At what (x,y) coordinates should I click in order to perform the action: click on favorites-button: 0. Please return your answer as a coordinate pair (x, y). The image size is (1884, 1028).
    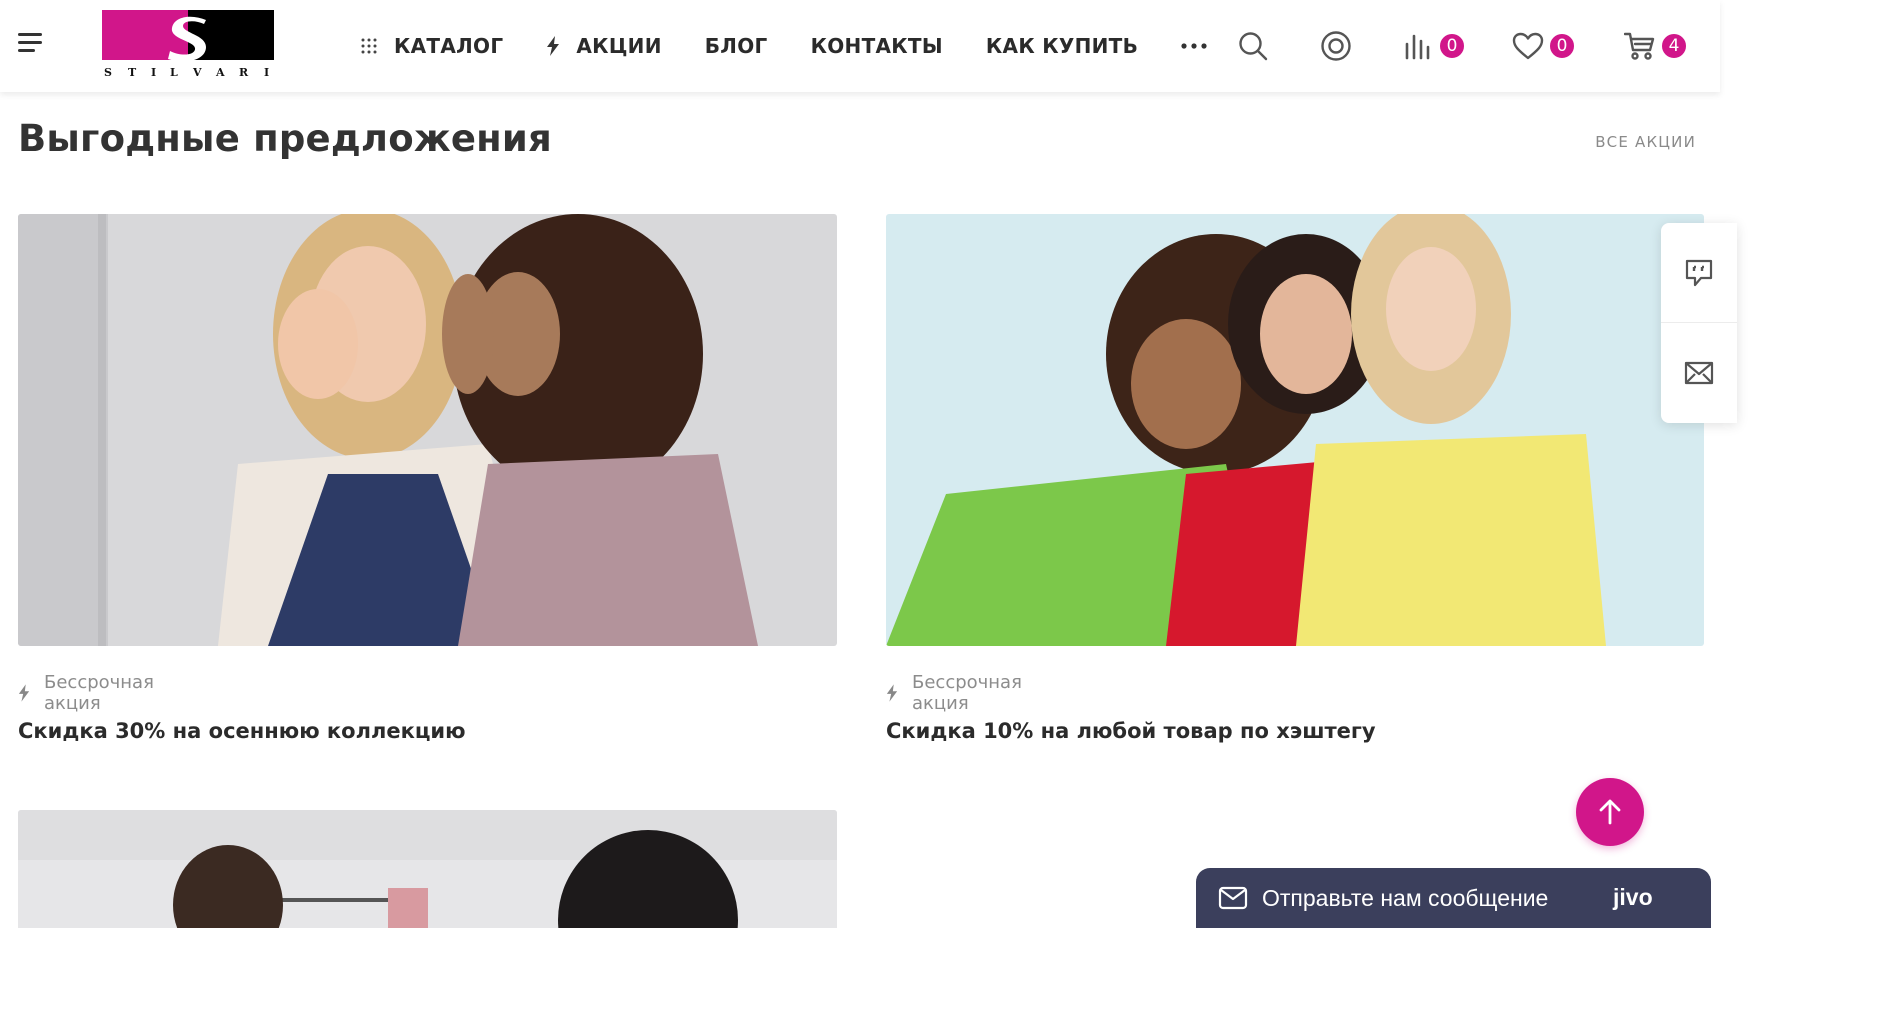
    Looking at the image, I should click on (1544, 46).